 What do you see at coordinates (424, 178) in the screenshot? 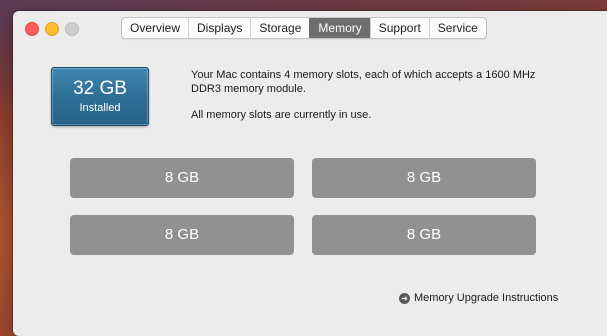
I see `memory-slot-2: 8 GB` at bounding box center [424, 178].